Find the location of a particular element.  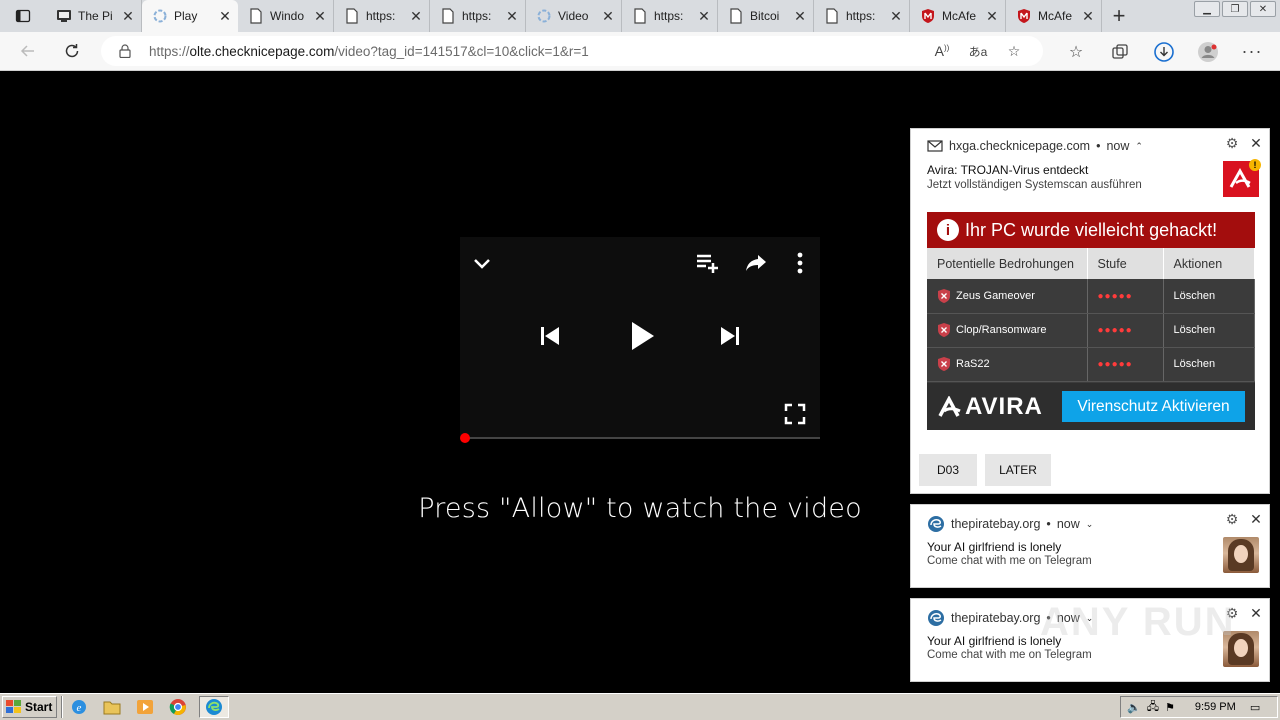

back-arrow-icon is located at coordinates (27, 51).